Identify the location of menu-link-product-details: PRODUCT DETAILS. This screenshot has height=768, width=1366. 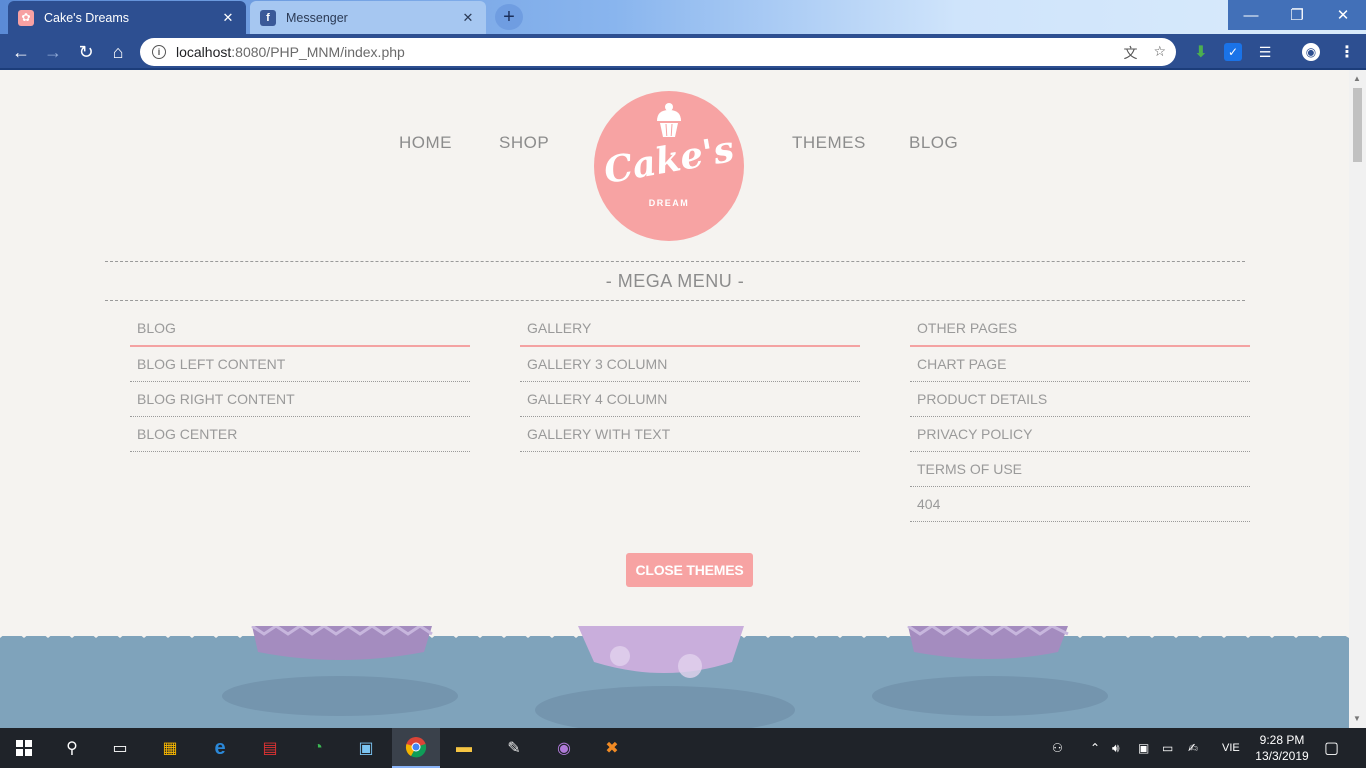
(1080, 399).